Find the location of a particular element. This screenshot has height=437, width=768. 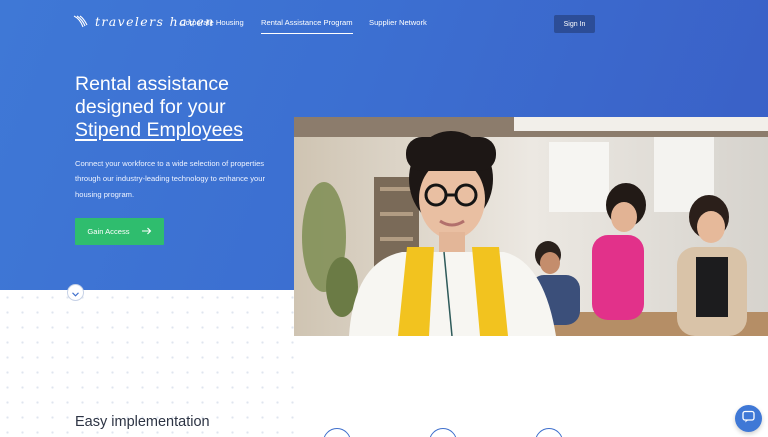

gain-access-label: Gain Access is located at coordinates (108, 231).